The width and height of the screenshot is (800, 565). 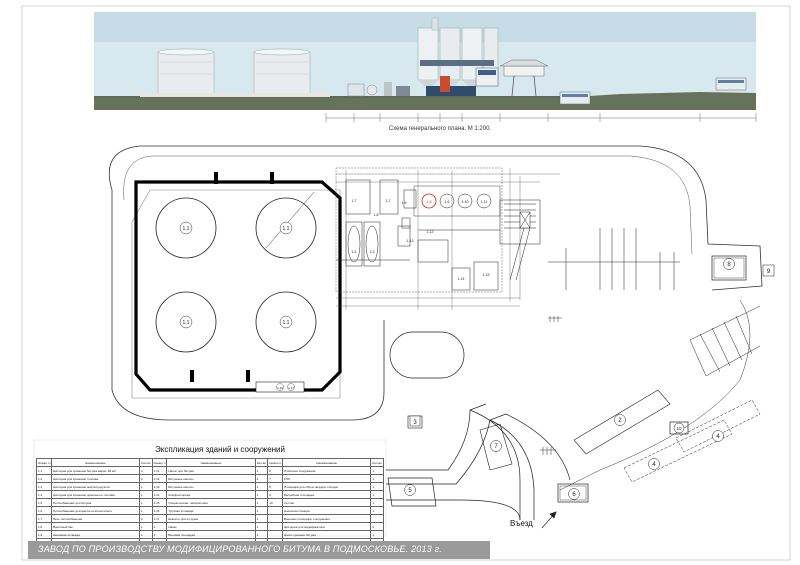 I want to click on table-cell: 1.15, so click(x=159, y=502).